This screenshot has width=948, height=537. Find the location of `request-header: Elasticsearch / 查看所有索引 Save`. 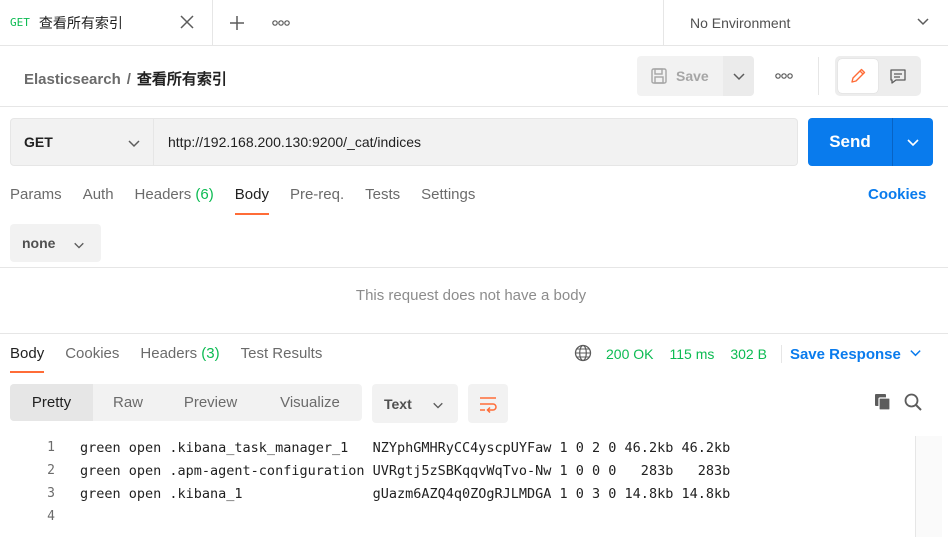

request-header: Elasticsearch / 查看所有索引 Save is located at coordinates (474, 77).